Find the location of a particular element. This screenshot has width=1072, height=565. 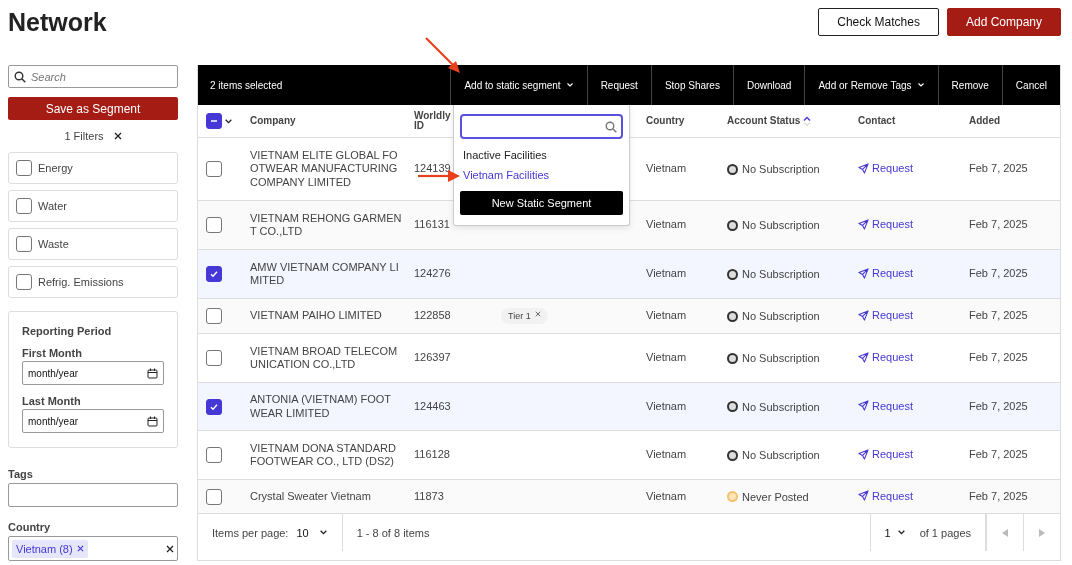

company-name: VIETNAM ELITE GLOBAL FO OTWEAR MANUFACTURING COMPANY LIMITED is located at coordinates (324, 169).